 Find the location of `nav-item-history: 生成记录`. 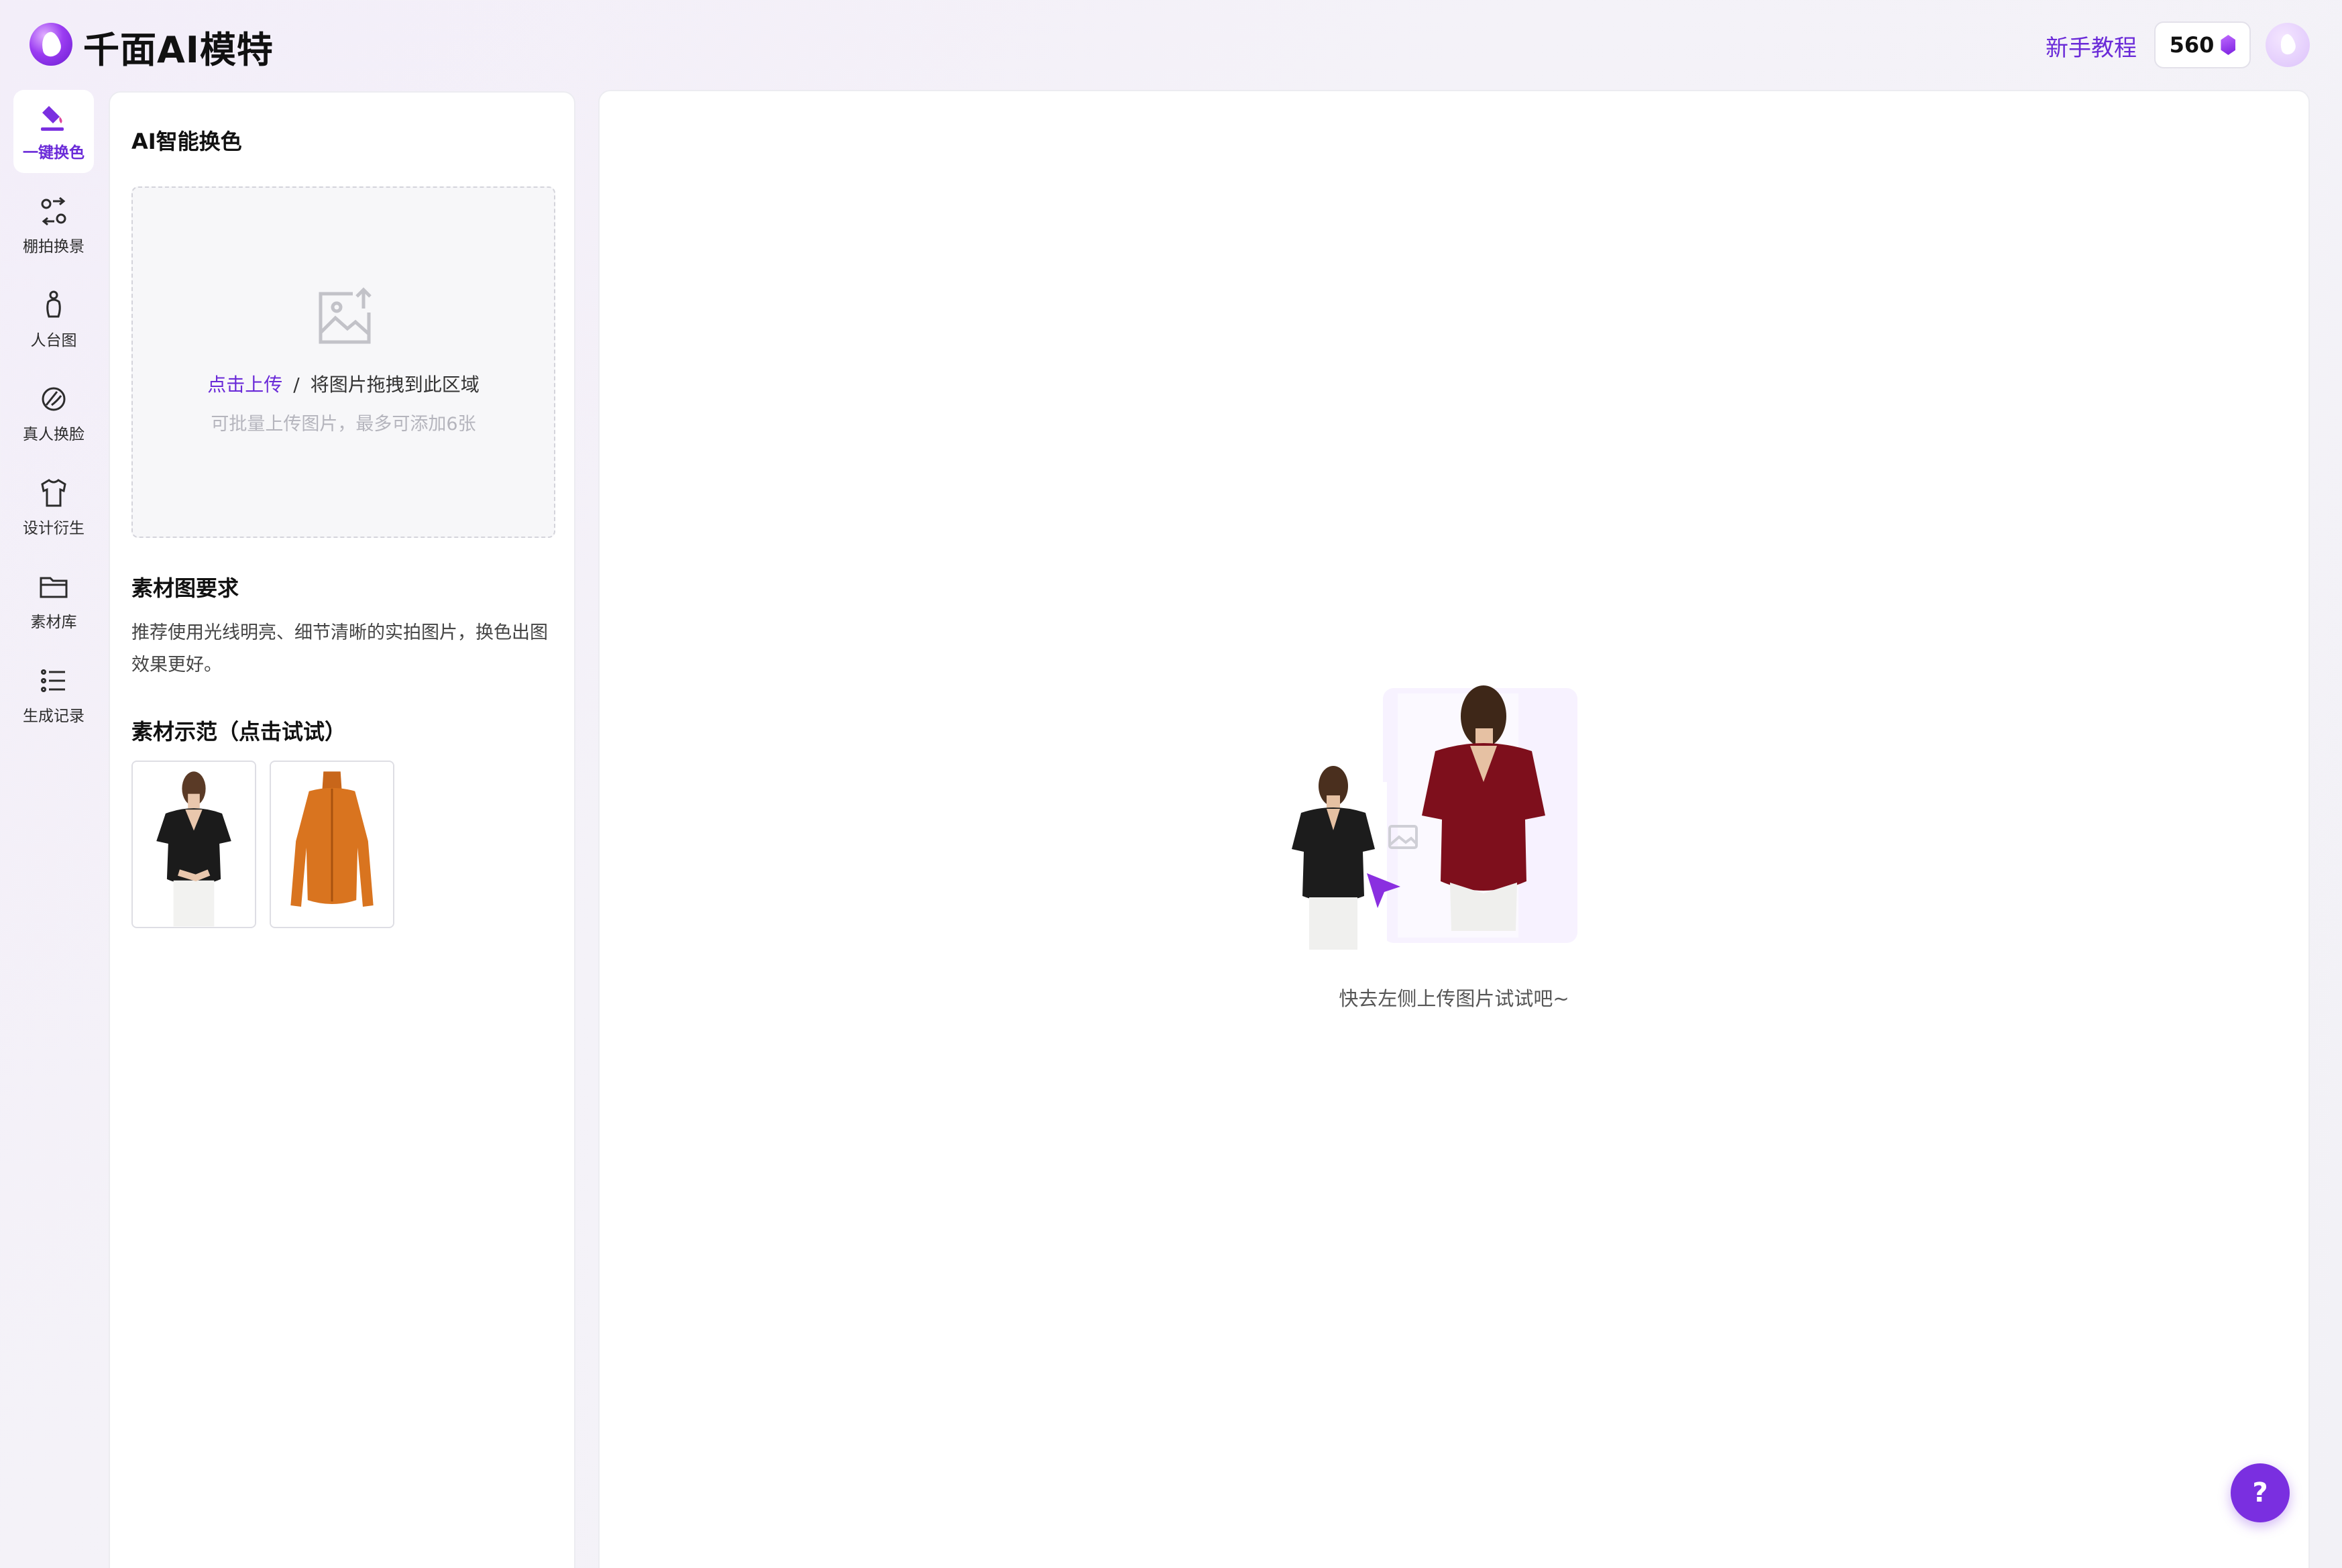

nav-item-history: 生成记录 is located at coordinates (53, 694).